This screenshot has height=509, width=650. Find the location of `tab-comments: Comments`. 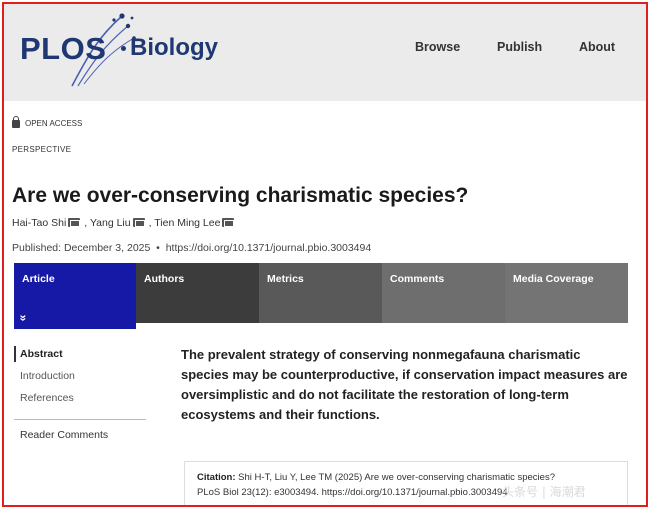

tab-comments: Comments is located at coordinates (443, 293).